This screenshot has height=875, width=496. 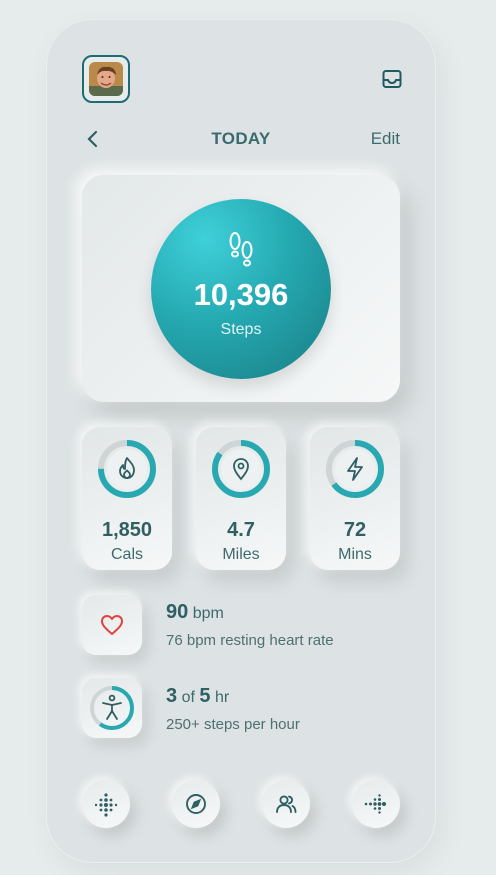 What do you see at coordinates (355, 469) in the screenshot?
I see `minutes-gauge` at bounding box center [355, 469].